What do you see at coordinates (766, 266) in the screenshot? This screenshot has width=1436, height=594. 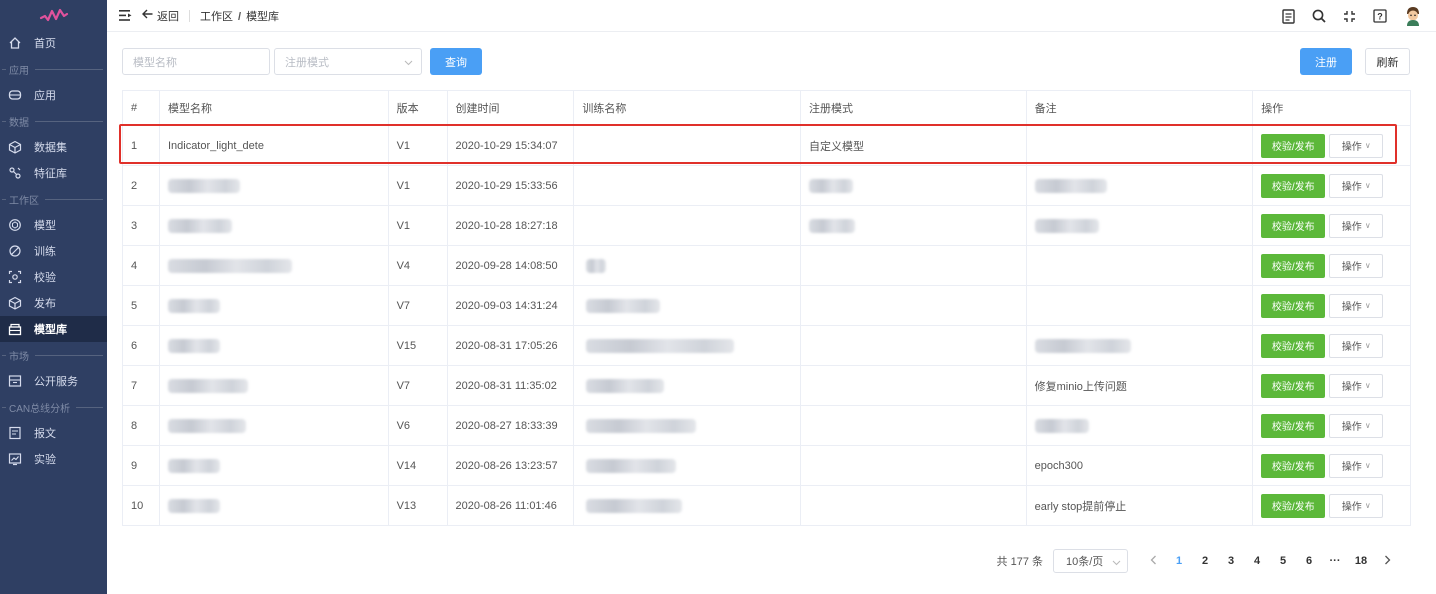 I see `table-row: 4 V4 2020-09-28 14:08:50 校验/发布 操作 ∨` at bounding box center [766, 266].